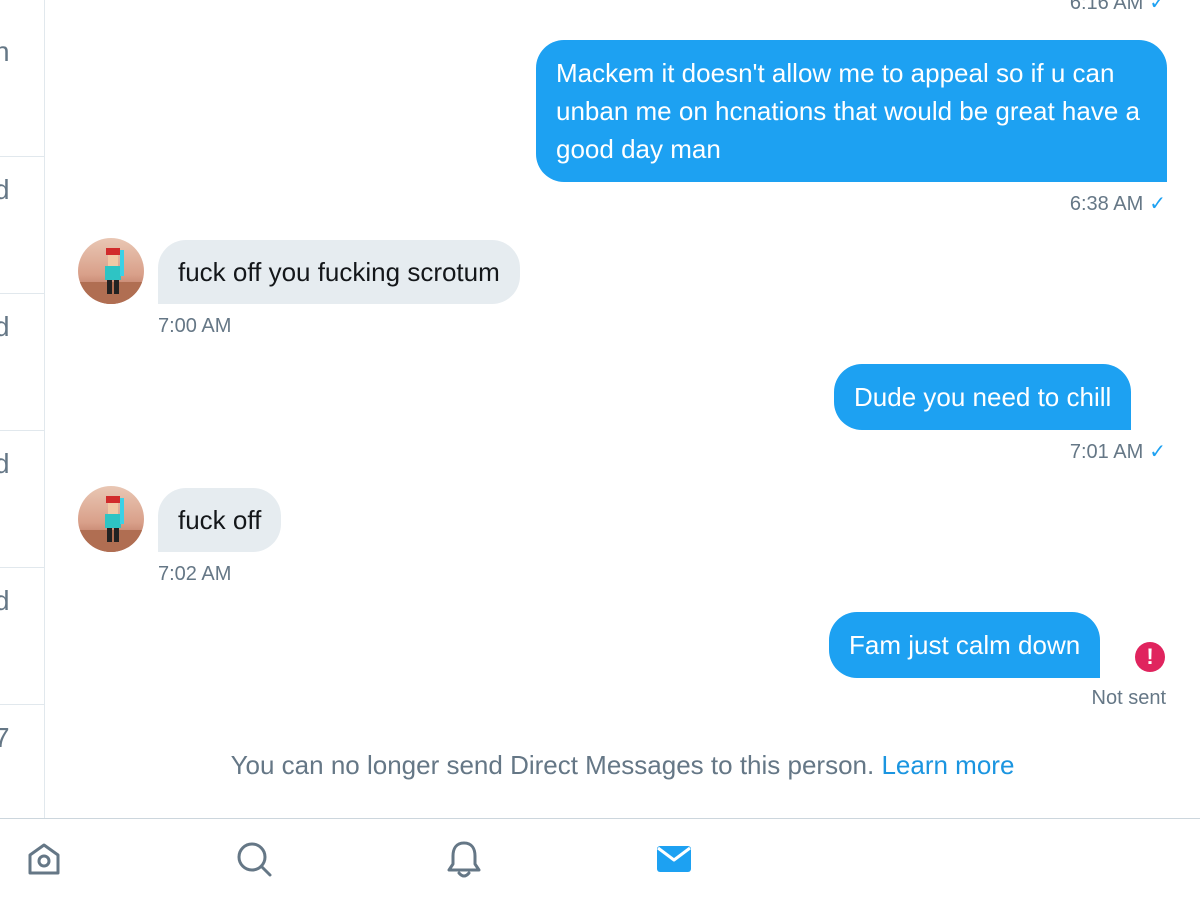  What do you see at coordinates (195, 326) in the screenshot?
I see `message-timestamp: 7:00 AM` at bounding box center [195, 326].